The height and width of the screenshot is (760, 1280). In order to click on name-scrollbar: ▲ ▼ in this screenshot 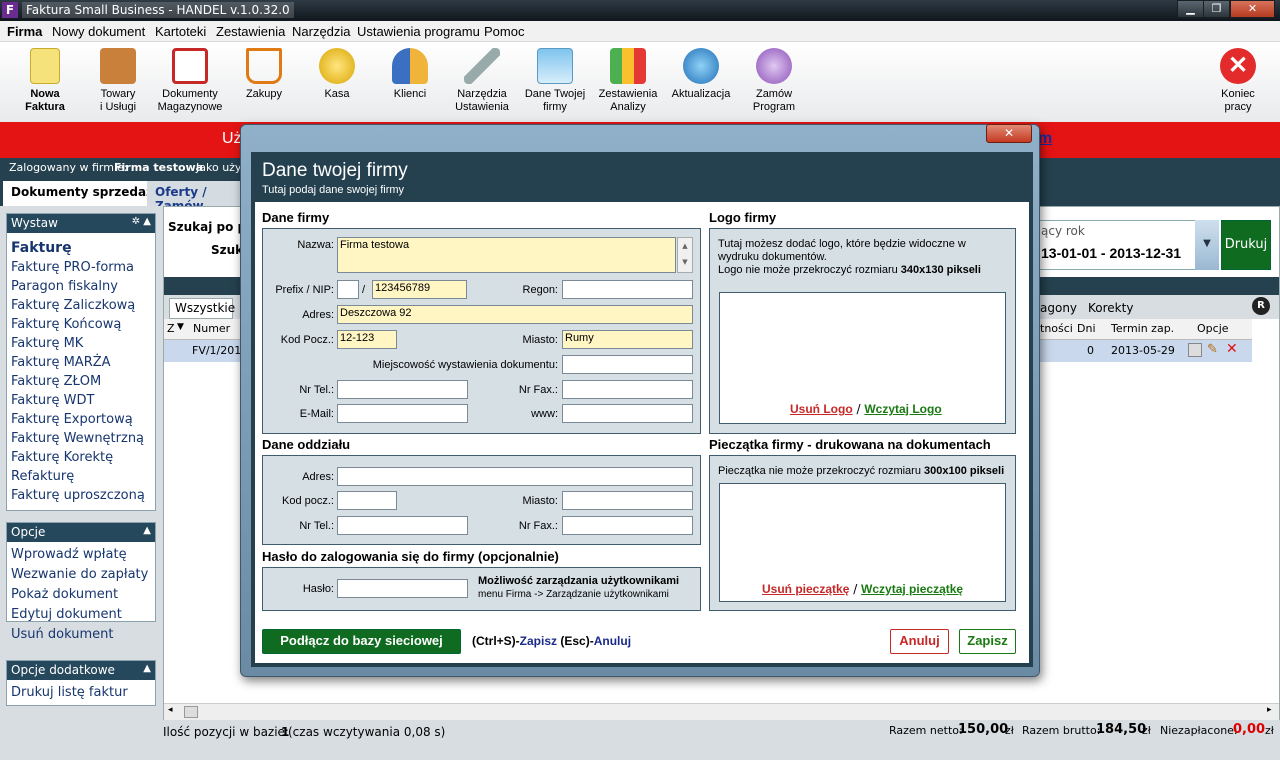, I will do `click(685, 255)`.